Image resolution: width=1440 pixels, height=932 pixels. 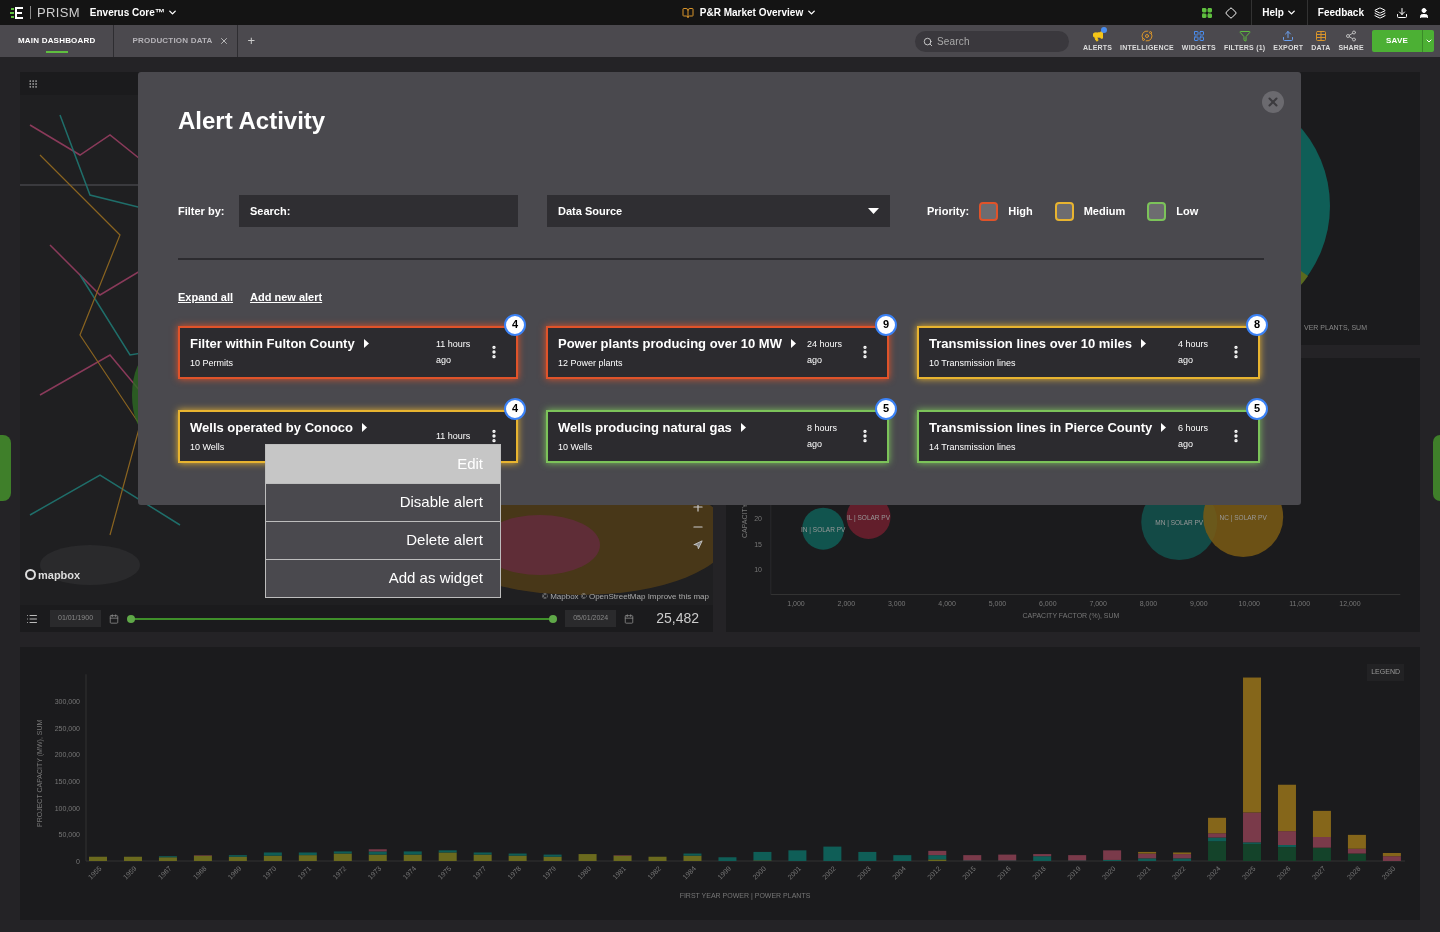 I want to click on user-icon, so click(x=1424, y=12).